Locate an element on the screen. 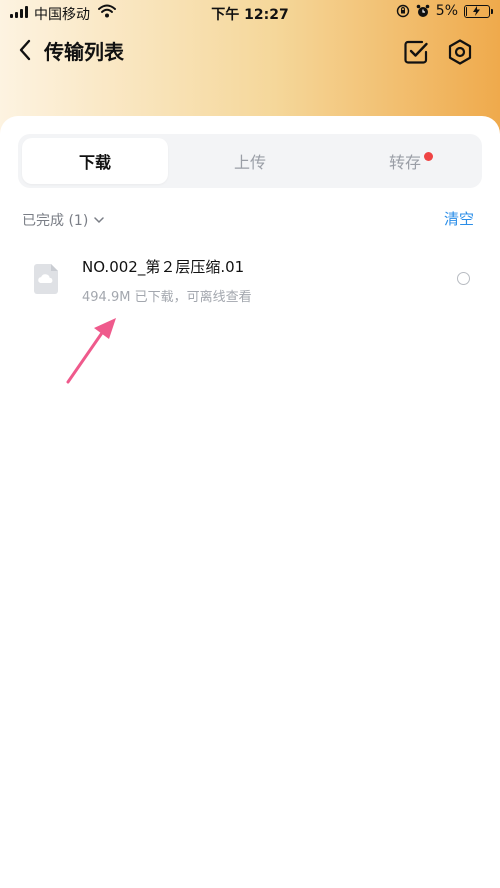 This screenshot has height=888, width=500. nav-bar: 传输列表 is located at coordinates (250, 50).